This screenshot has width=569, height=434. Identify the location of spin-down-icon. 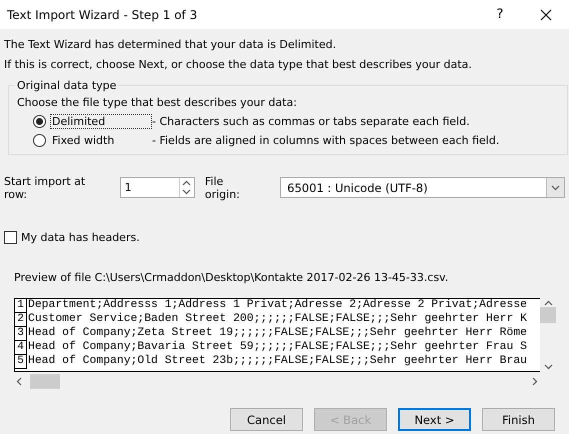
(187, 192).